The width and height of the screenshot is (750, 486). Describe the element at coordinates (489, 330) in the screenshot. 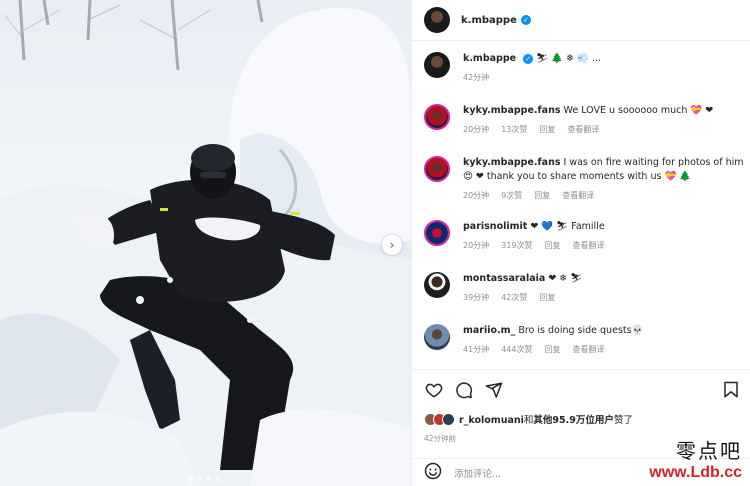

I see `comment-username: mariio.m_` at that location.